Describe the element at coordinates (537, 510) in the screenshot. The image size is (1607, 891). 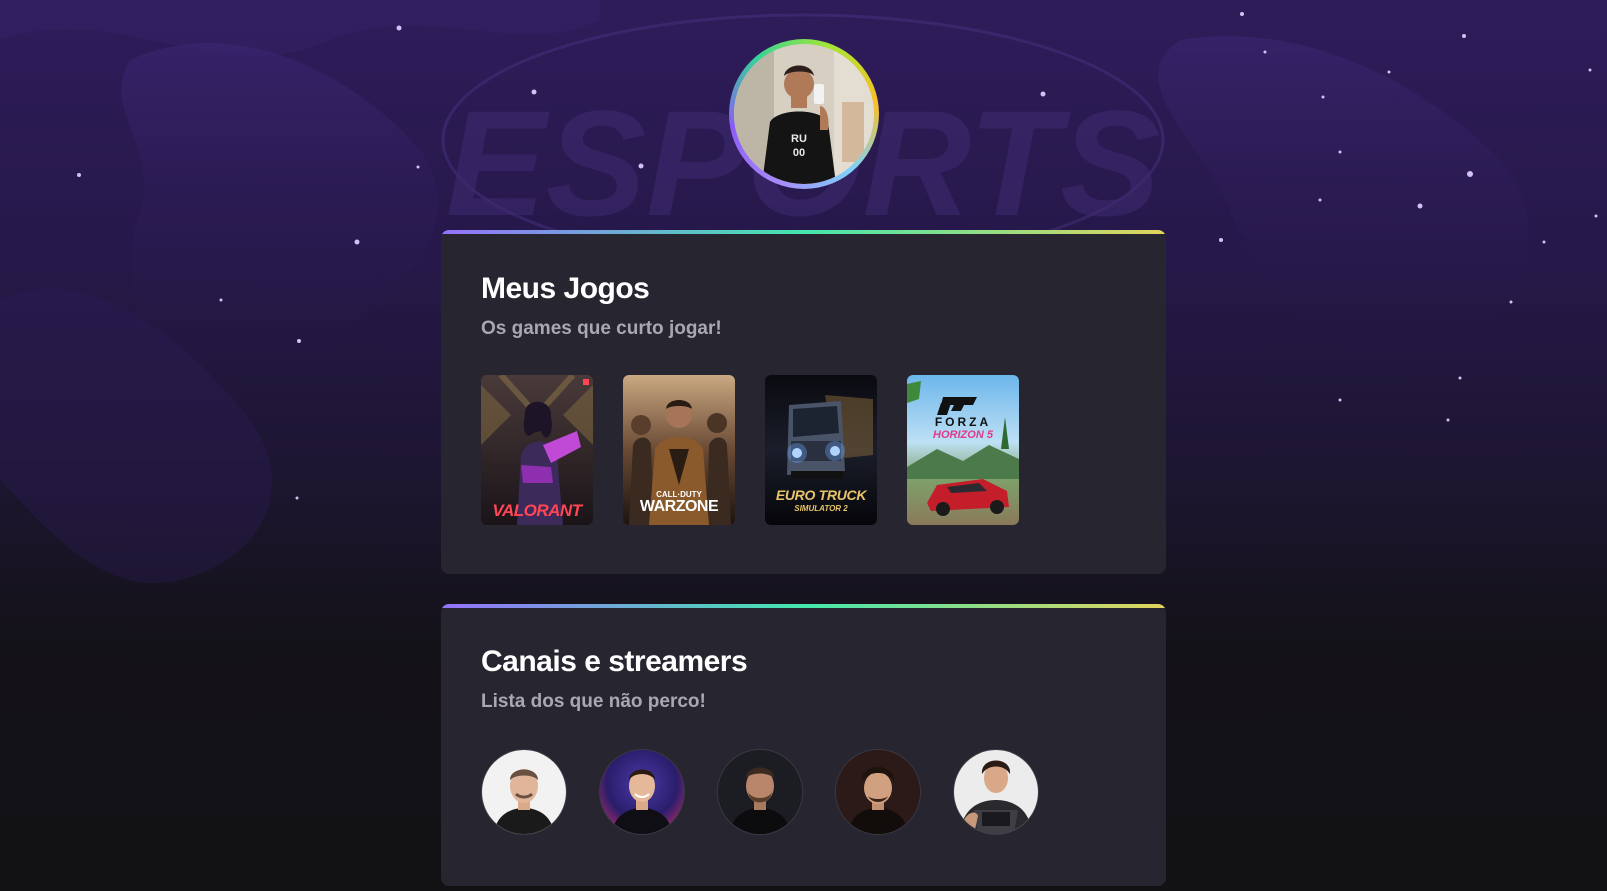
I see `game-valorant-label: VALORANT` at that location.